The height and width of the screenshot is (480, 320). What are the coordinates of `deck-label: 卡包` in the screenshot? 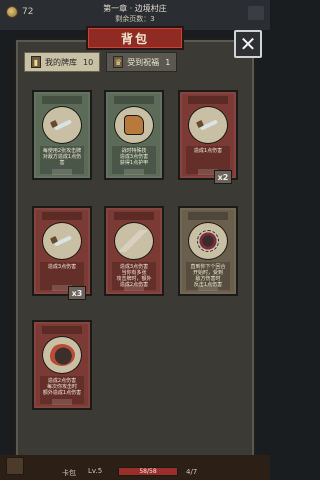 It's located at (69, 473).